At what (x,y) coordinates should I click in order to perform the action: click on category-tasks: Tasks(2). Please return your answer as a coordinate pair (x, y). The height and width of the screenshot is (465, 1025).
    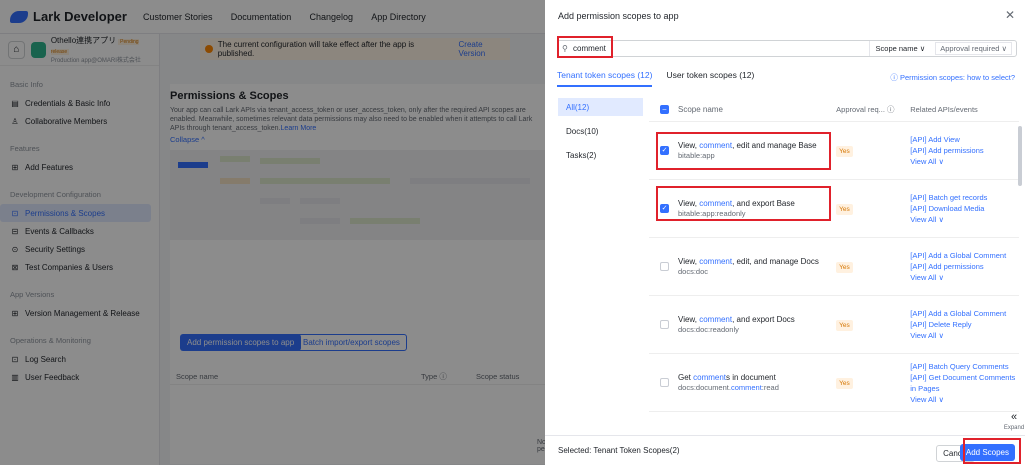
    Looking at the image, I should click on (600, 155).